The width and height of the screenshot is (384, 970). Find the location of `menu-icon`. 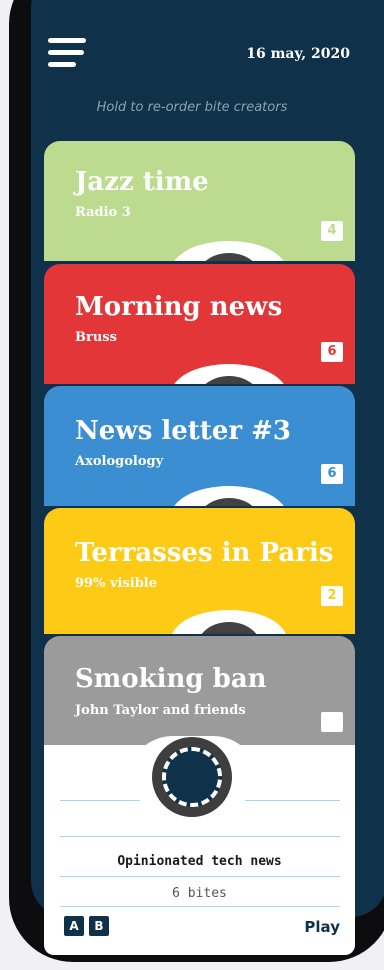

menu-icon is located at coordinates (68, 55).